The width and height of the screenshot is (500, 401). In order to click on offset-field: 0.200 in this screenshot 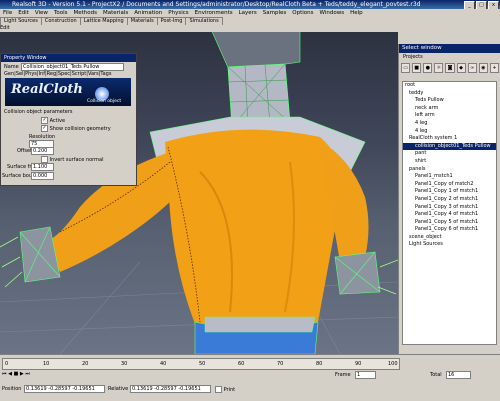, I will do `click(42, 151)`.